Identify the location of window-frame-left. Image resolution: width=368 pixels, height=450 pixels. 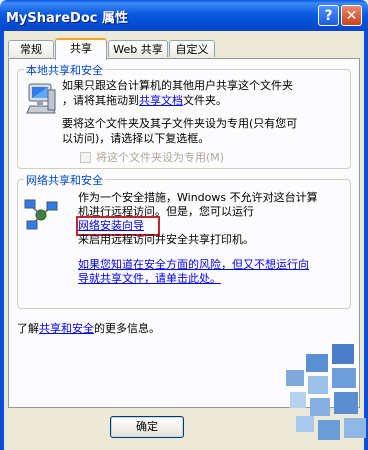
(2, 240).